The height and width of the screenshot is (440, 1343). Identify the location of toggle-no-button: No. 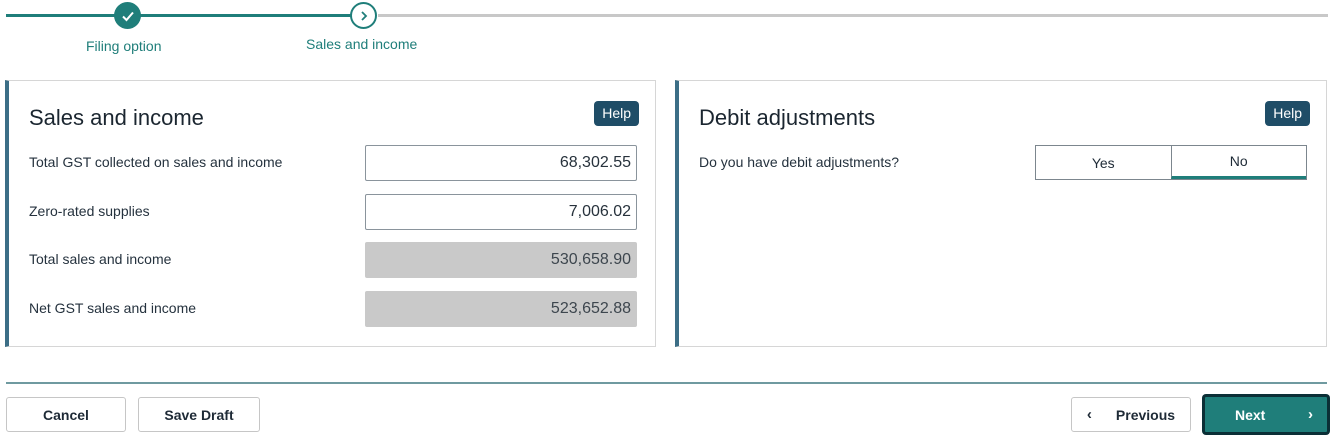
(1238, 162).